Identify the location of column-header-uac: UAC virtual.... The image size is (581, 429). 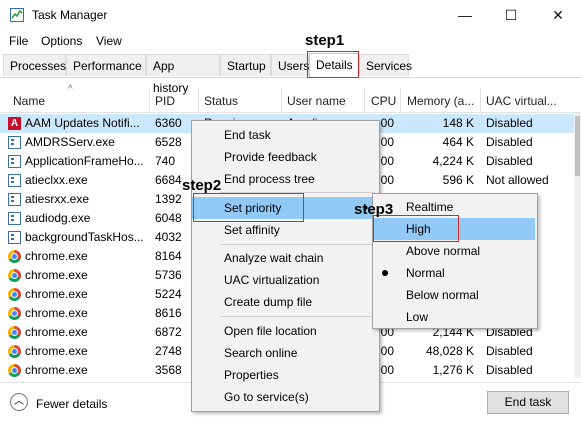
(521, 101).